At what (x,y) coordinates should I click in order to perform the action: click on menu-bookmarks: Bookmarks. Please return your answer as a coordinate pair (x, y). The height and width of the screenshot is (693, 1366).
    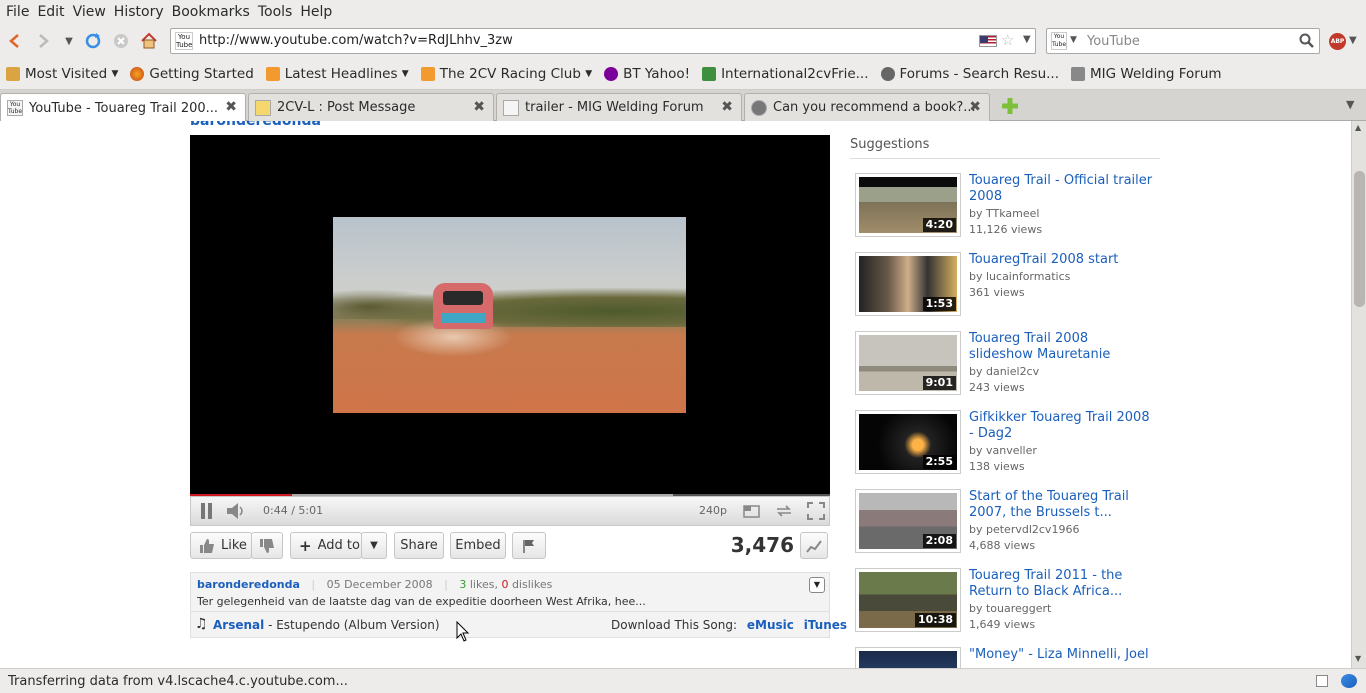
    Looking at the image, I should click on (211, 12).